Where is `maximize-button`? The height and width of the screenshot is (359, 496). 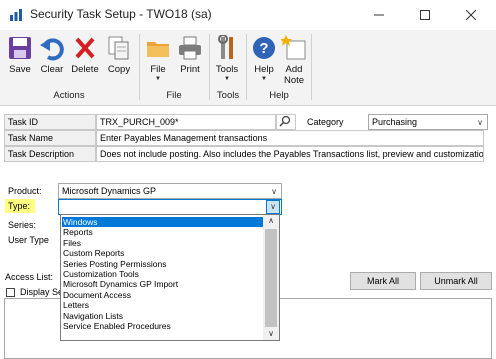 maximize-button is located at coordinates (425, 15).